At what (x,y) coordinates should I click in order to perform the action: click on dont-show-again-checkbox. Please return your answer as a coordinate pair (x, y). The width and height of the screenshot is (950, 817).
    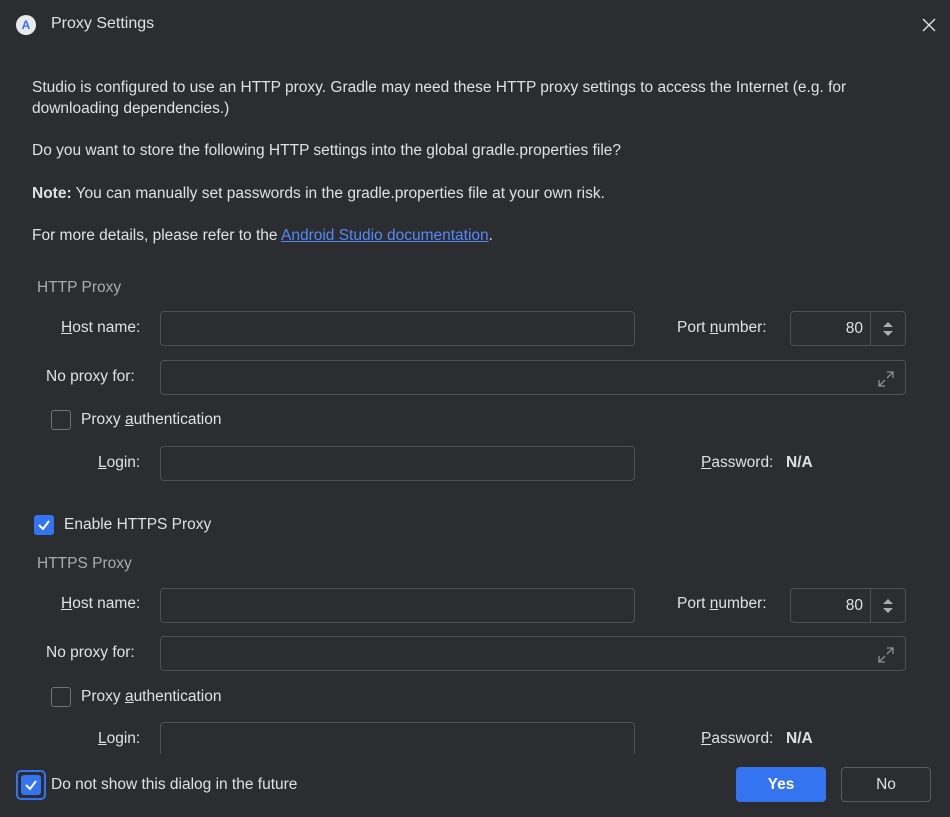
    Looking at the image, I should click on (31, 785).